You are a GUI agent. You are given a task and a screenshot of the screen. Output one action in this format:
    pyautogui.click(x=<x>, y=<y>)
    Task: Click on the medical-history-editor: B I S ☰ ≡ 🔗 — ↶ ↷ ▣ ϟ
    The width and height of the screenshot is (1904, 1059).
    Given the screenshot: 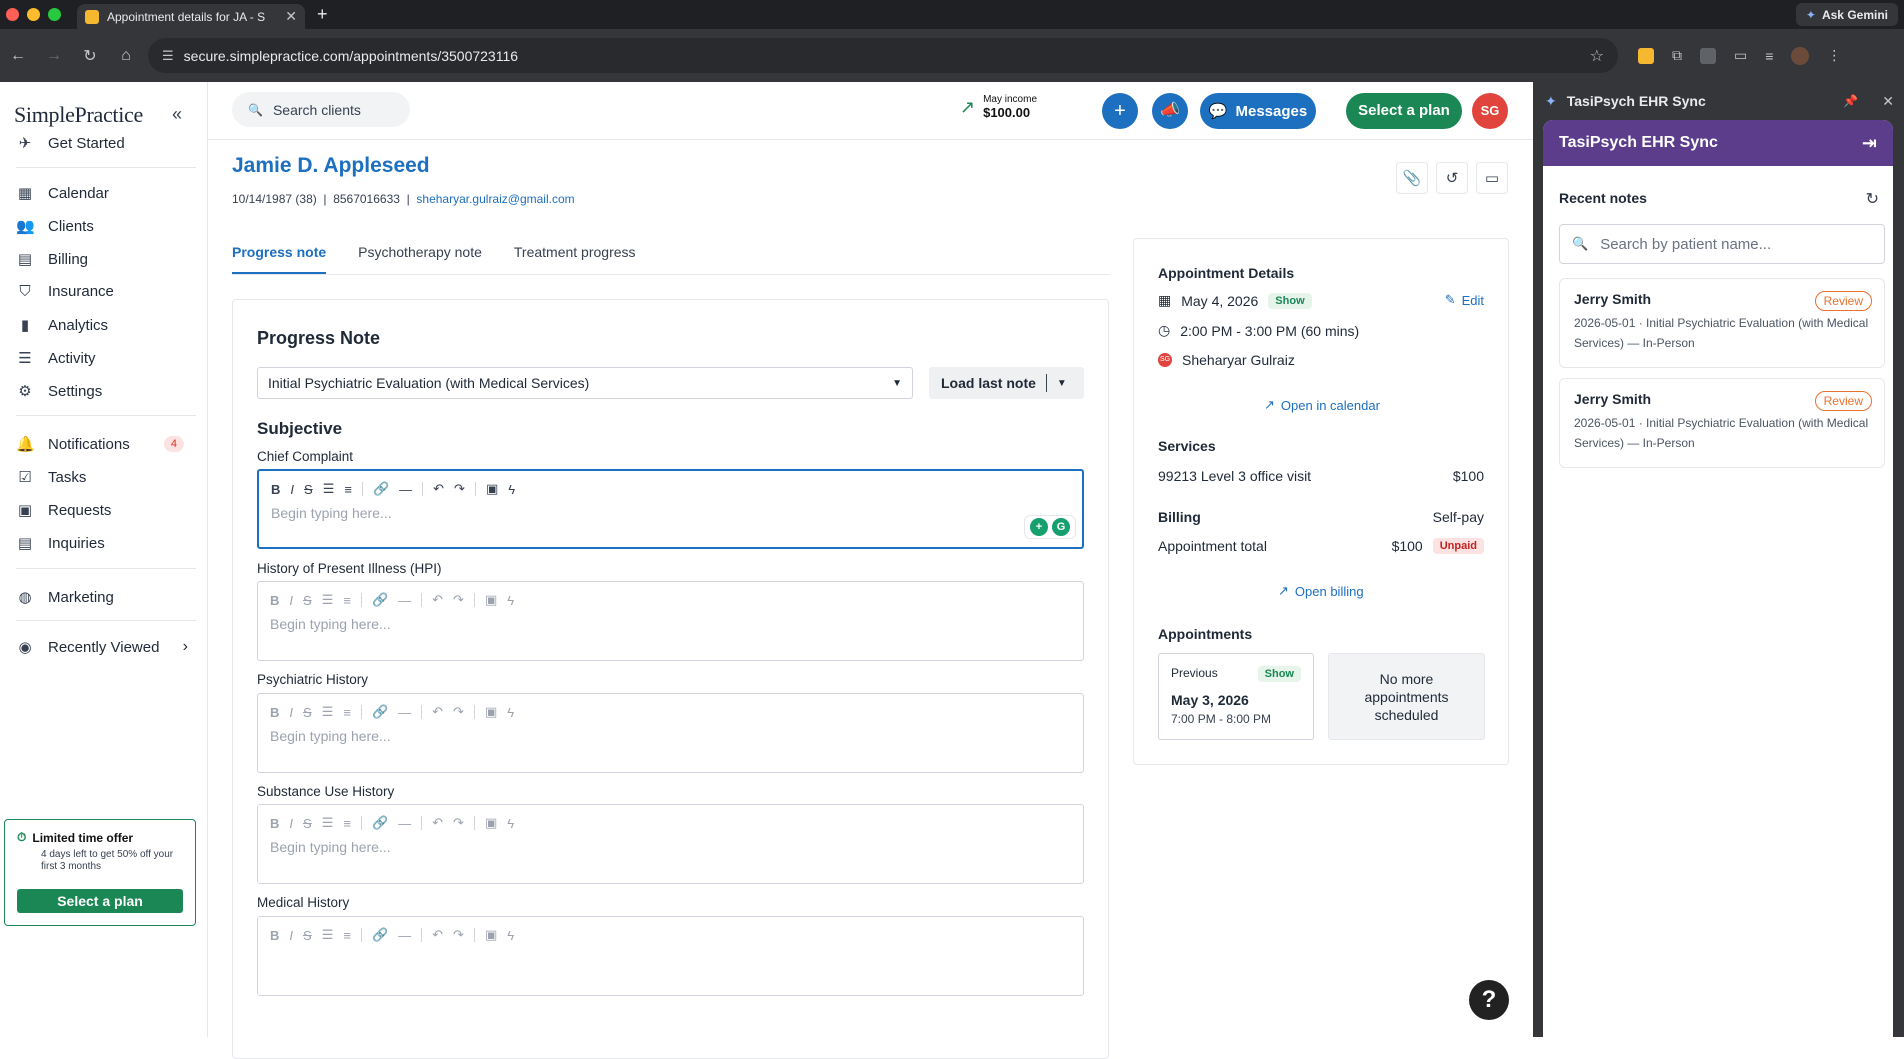 What is the action you would take?
    pyautogui.click(x=670, y=956)
    